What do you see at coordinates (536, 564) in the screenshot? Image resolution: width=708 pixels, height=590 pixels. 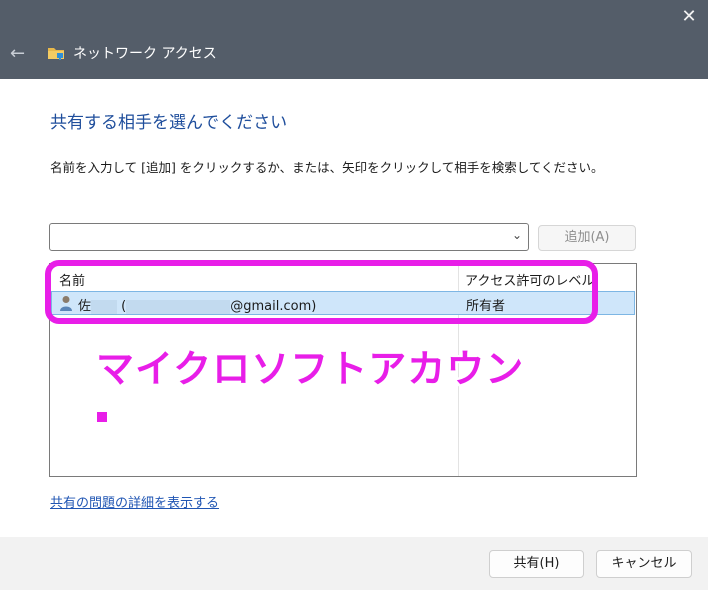 I see `share-button: 共有(H)` at bounding box center [536, 564].